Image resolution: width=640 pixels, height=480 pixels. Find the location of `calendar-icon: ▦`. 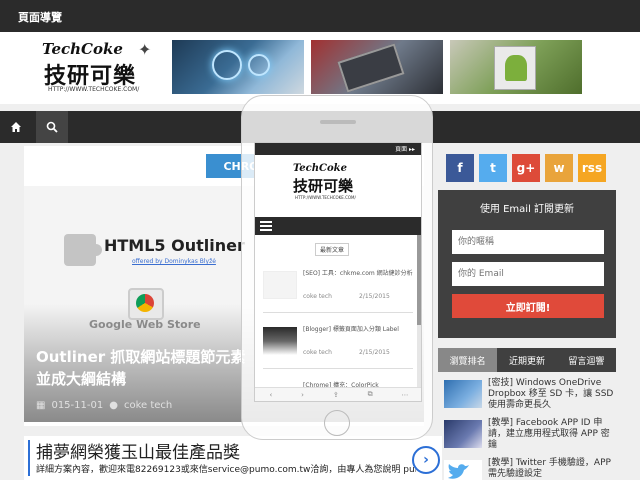

calendar-icon: ▦ is located at coordinates (41, 405).